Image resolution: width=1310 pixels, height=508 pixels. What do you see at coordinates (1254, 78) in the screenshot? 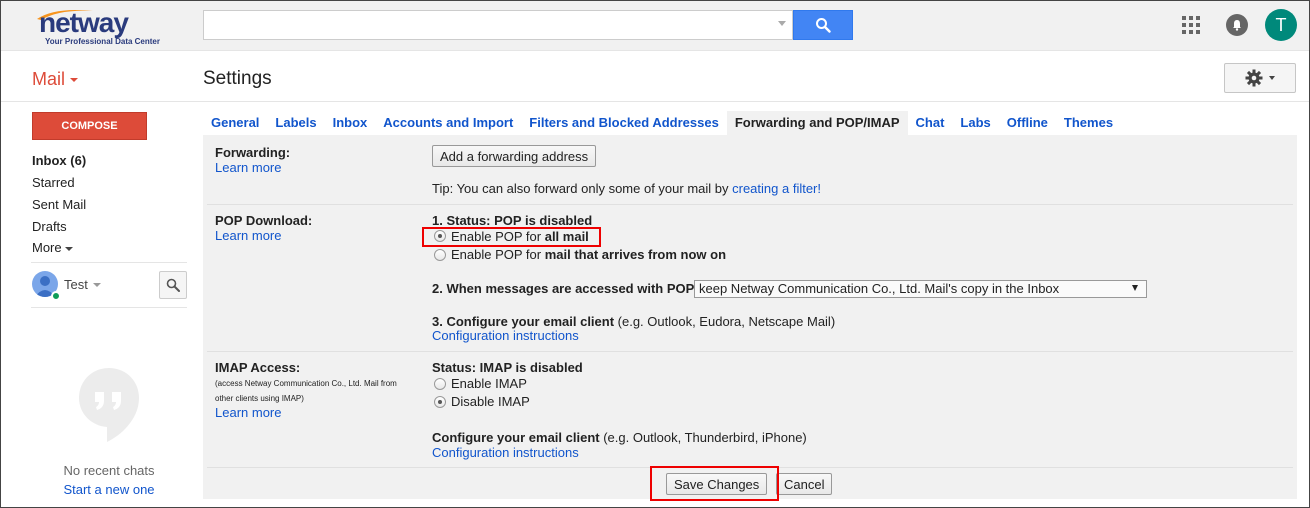
I see `gear-icon` at bounding box center [1254, 78].